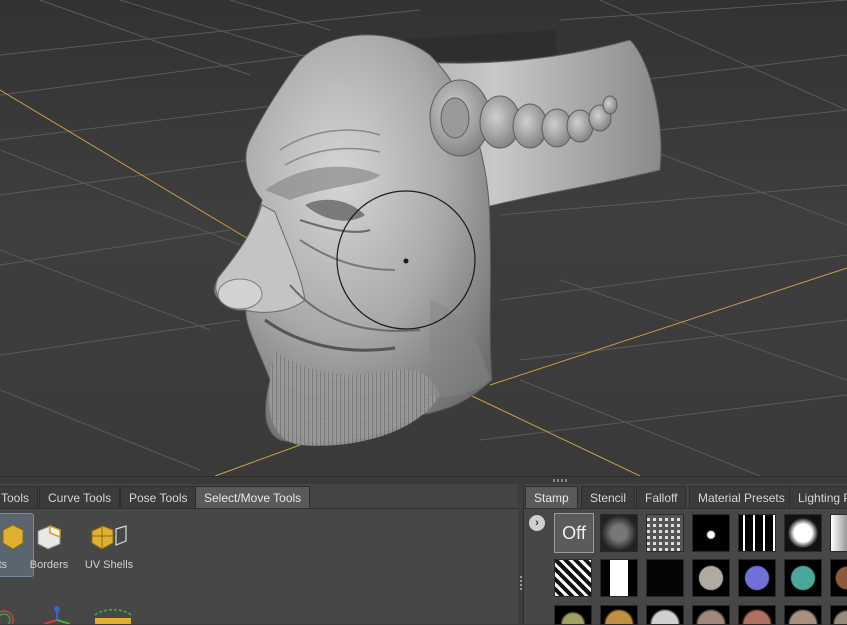  I want to click on uv-shells-tool-button: UV Shells, so click(109, 544).